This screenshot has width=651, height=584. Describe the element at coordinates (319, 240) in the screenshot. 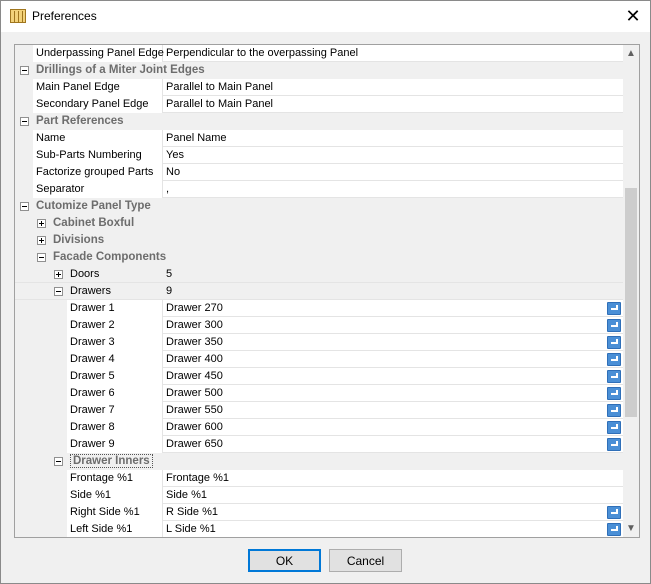

I see `category-row: Divisions` at that location.